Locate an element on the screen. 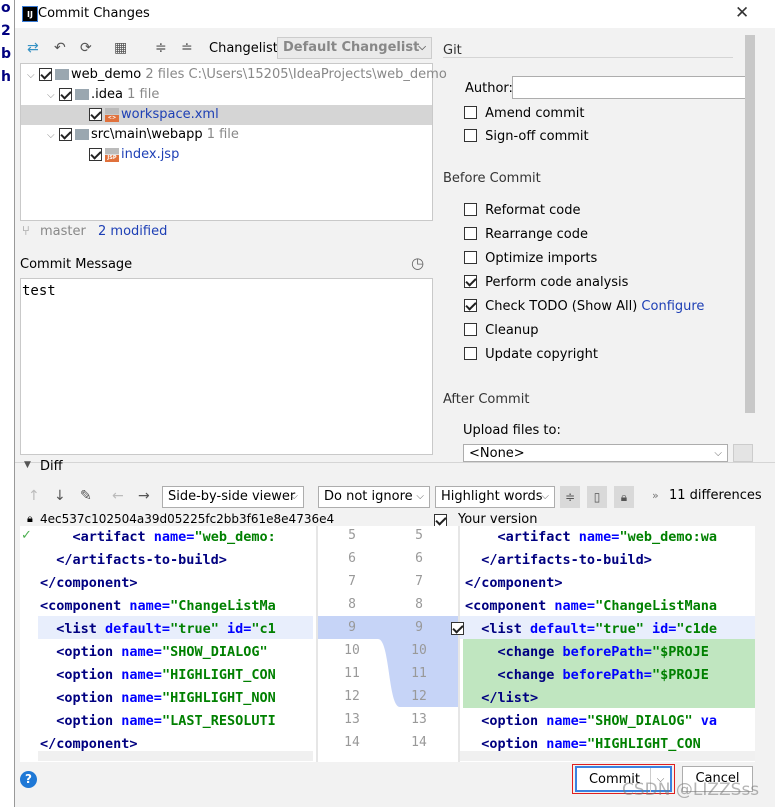  forward-icon: → is located at coordinates (144, 496).